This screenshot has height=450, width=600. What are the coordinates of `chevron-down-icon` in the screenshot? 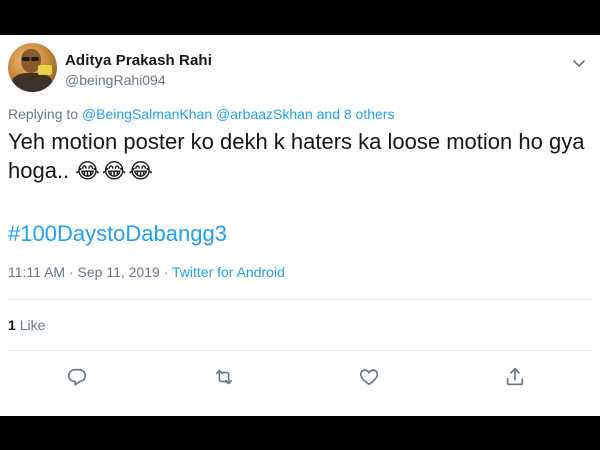 It's located at (579, 63).